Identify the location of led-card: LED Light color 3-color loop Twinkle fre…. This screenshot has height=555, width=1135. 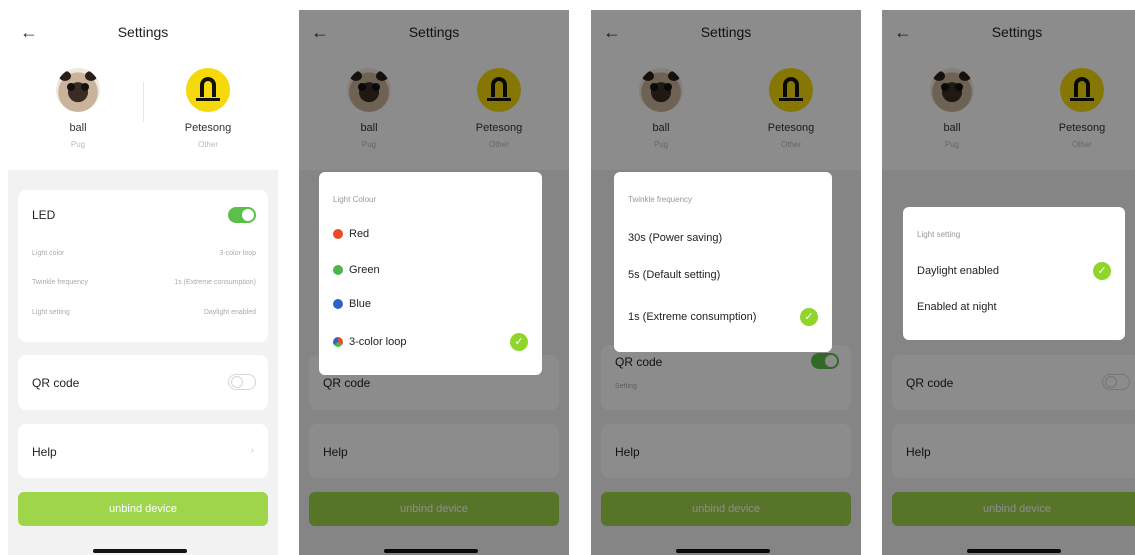
(143, 266).